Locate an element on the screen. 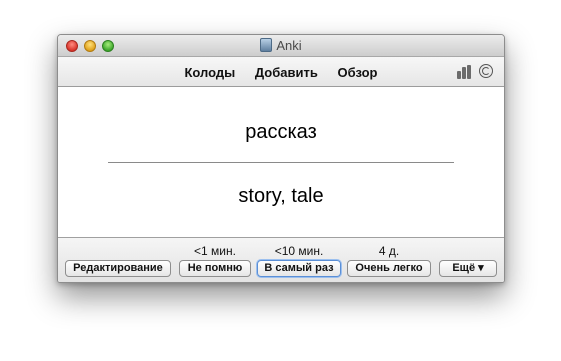 This screenshot has height=361, width=561. title-bar: Anki is located at coordinates (281, 46).